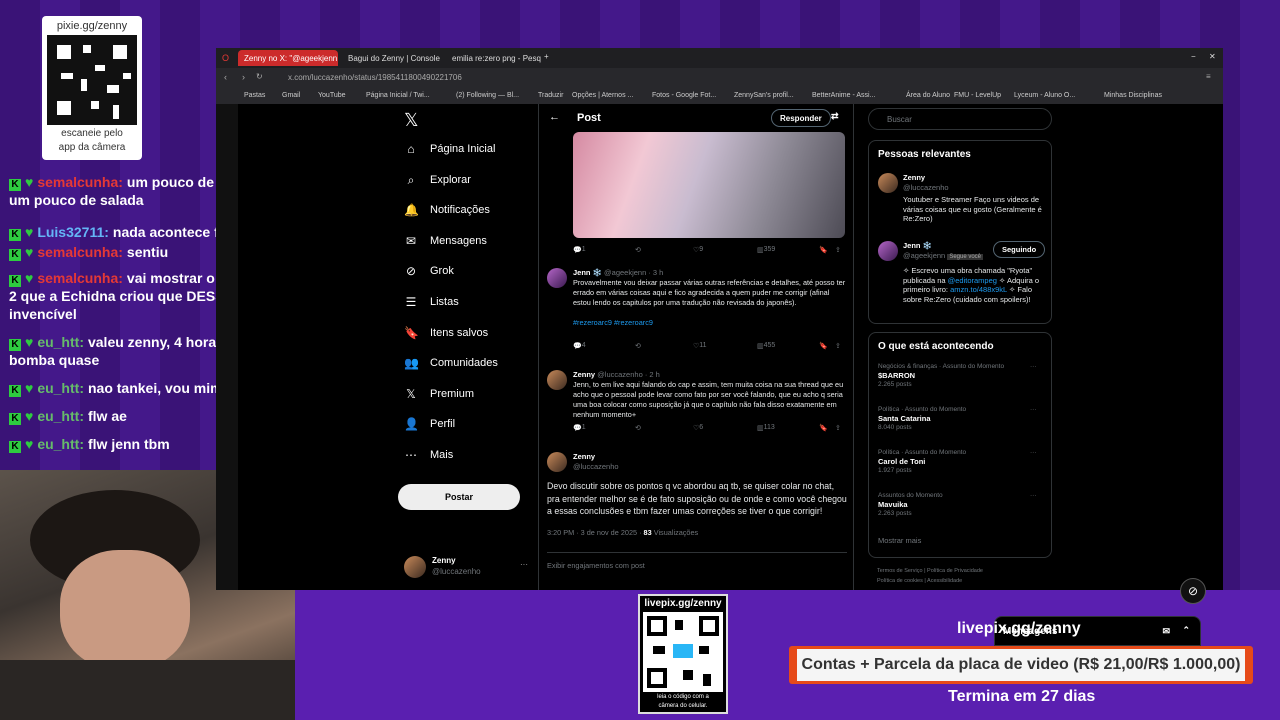  Describe the element at coordinates (766, 250) in the screenshot. I see `view-count: ▥ 359` at that location.